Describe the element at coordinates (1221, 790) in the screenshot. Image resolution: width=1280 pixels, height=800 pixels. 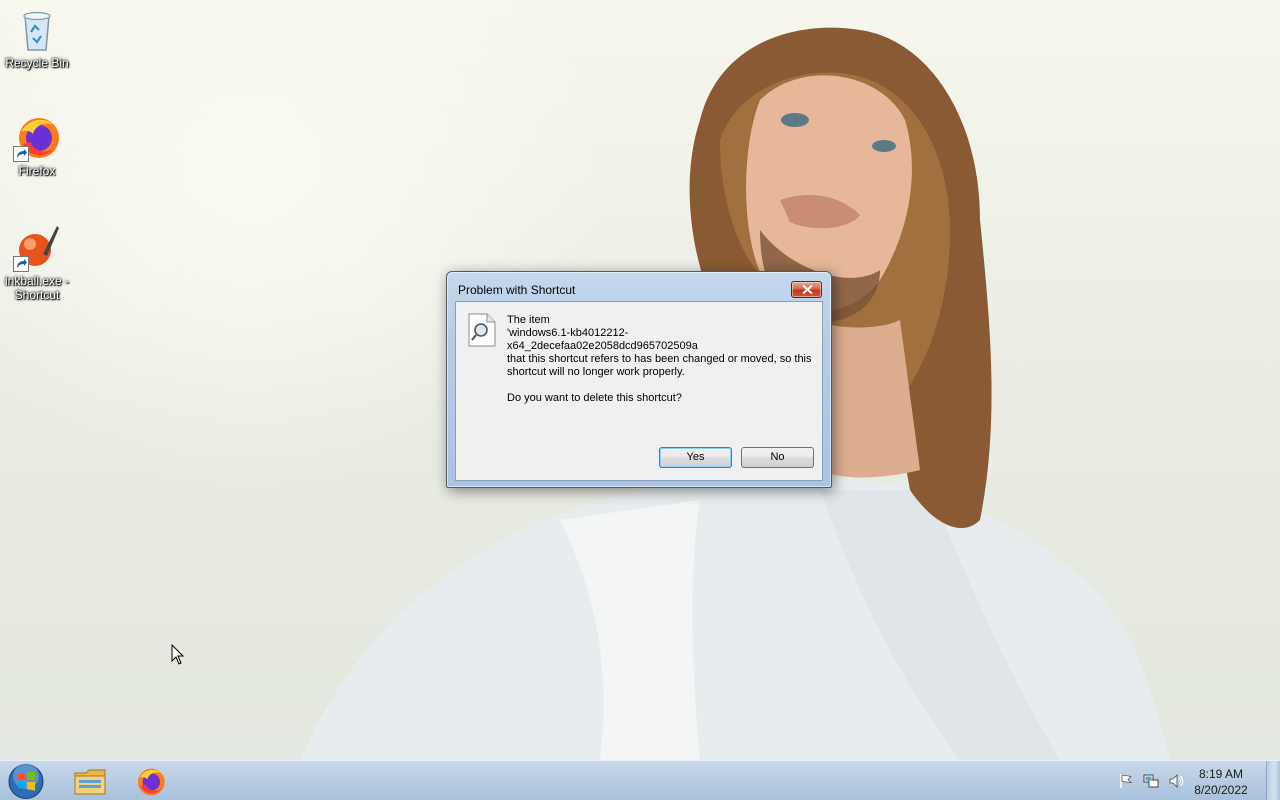
I see `clock-date: 8/20/2022` at that location.